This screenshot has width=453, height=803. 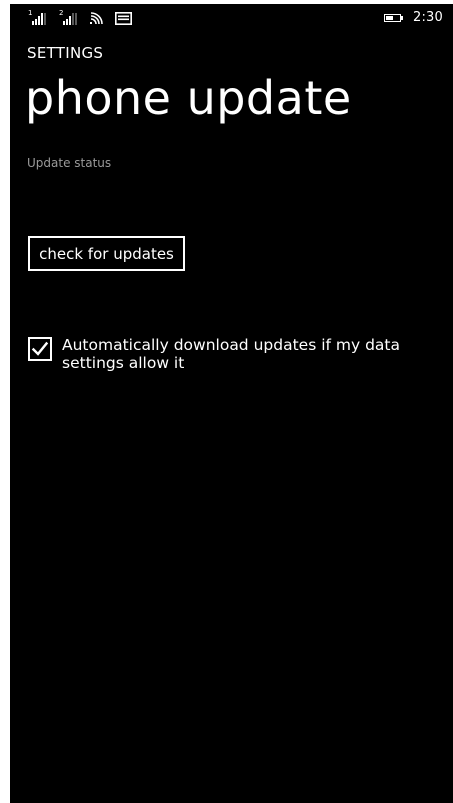 I want to click on check-for-updates-button: check for updates, so click(x=106, y=253).